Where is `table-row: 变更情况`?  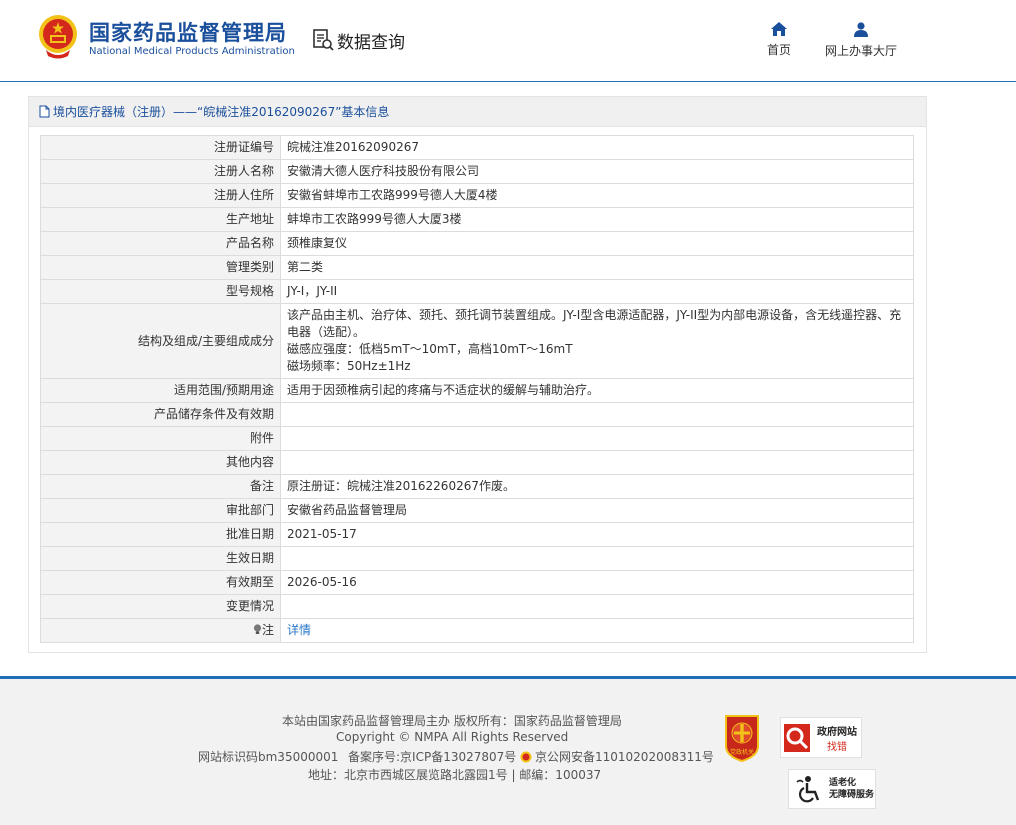
table-row: 变更情况 is located at coordinates (477, 606).